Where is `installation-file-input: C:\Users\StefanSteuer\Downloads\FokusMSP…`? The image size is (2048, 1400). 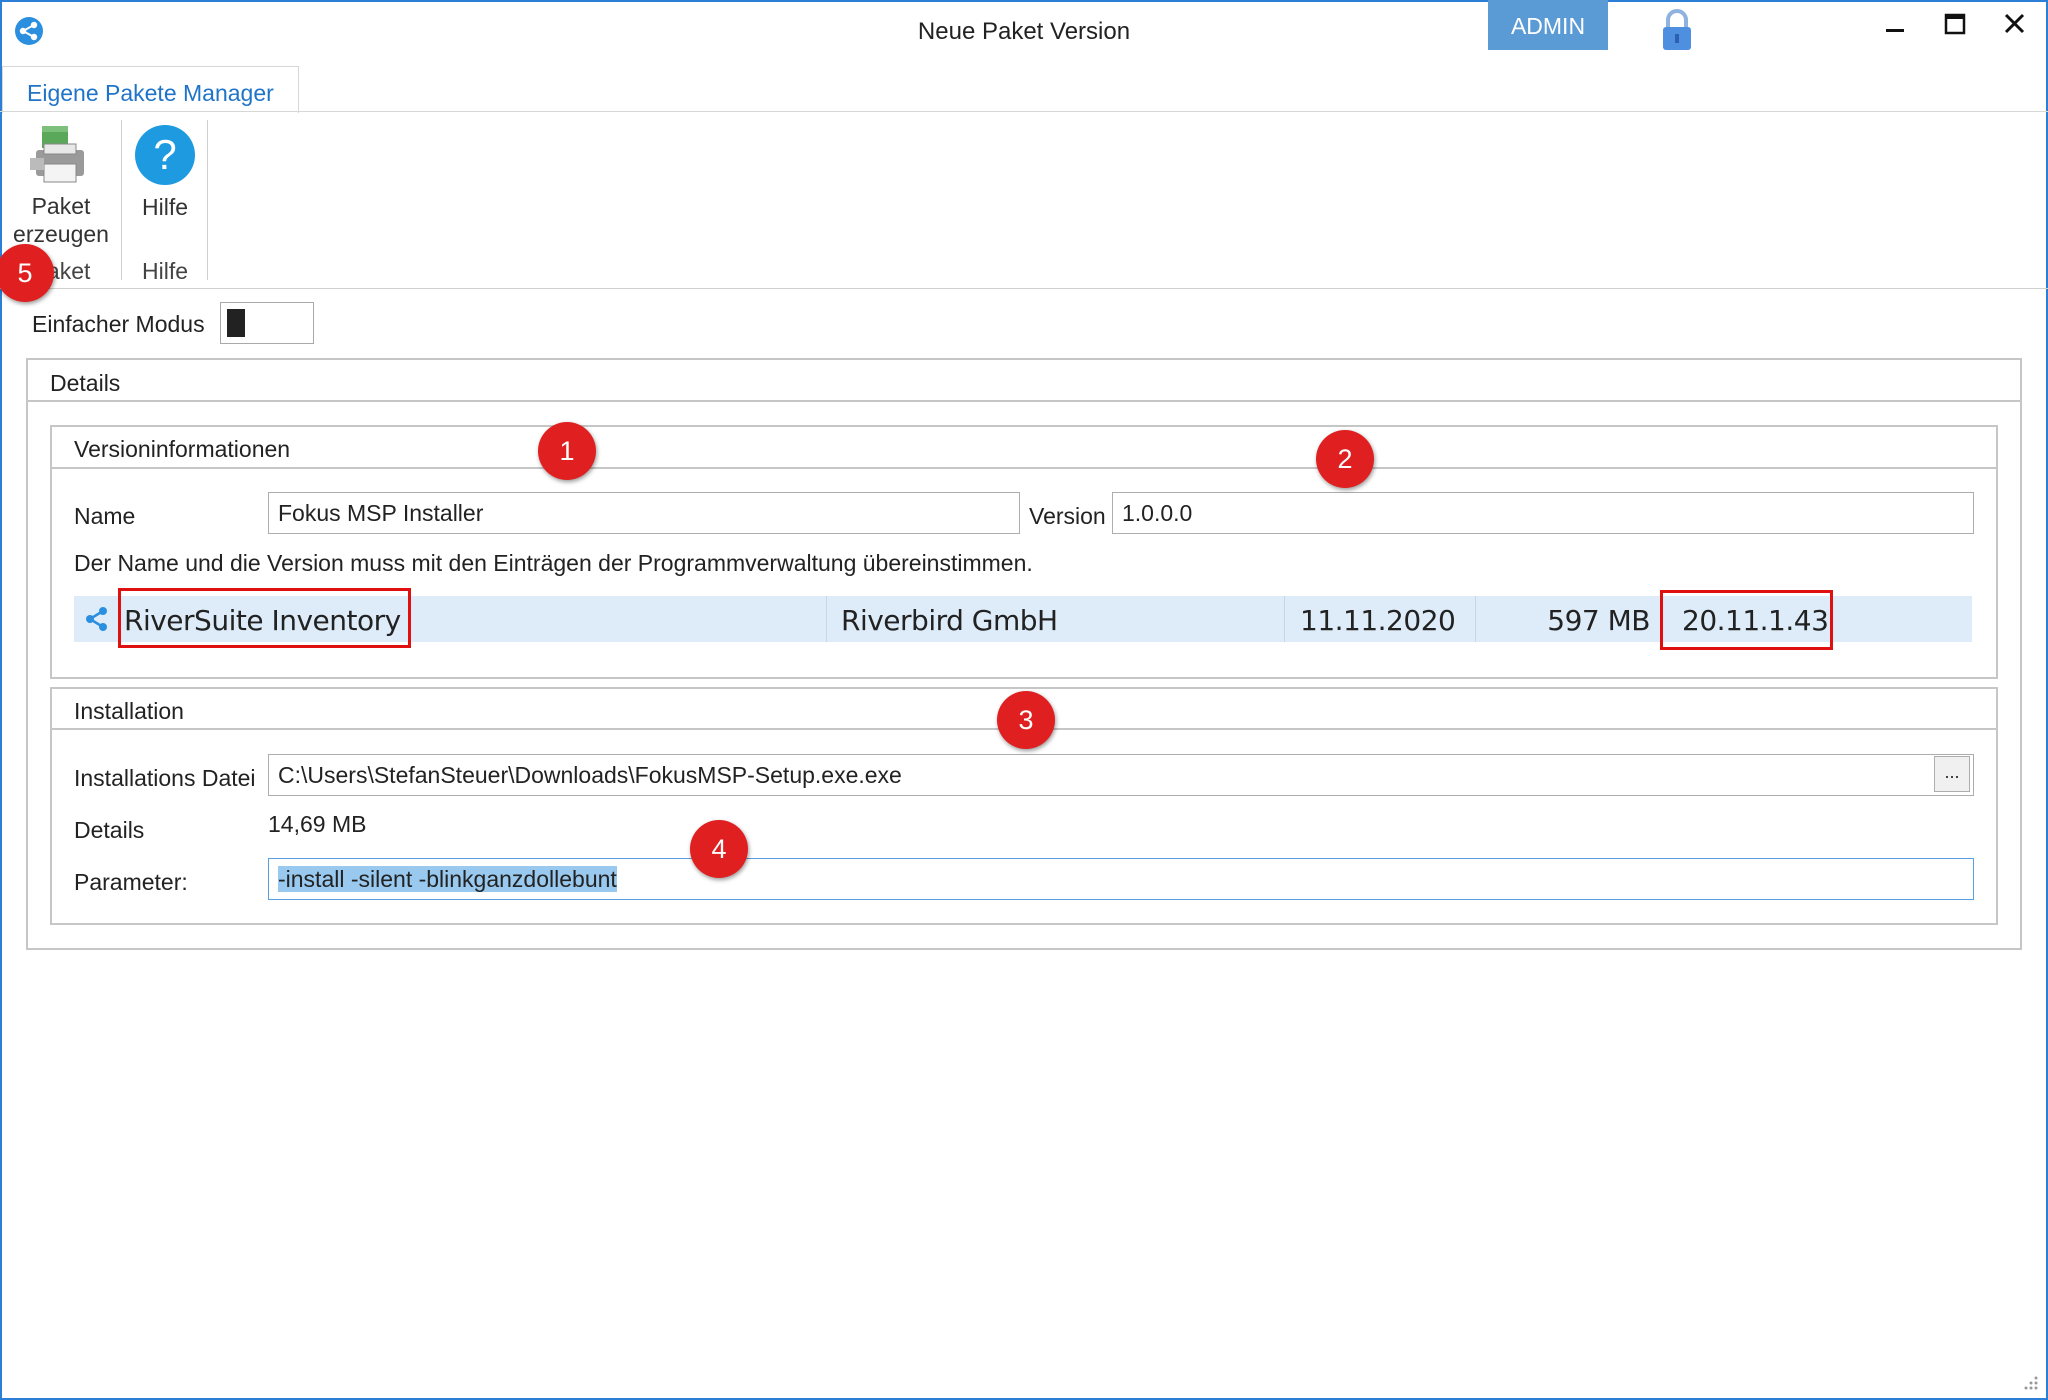 installation-file-input: C:\Users\StefanSteuer\Downloads\FokusMSP… is located at coordinates (1121, 775).